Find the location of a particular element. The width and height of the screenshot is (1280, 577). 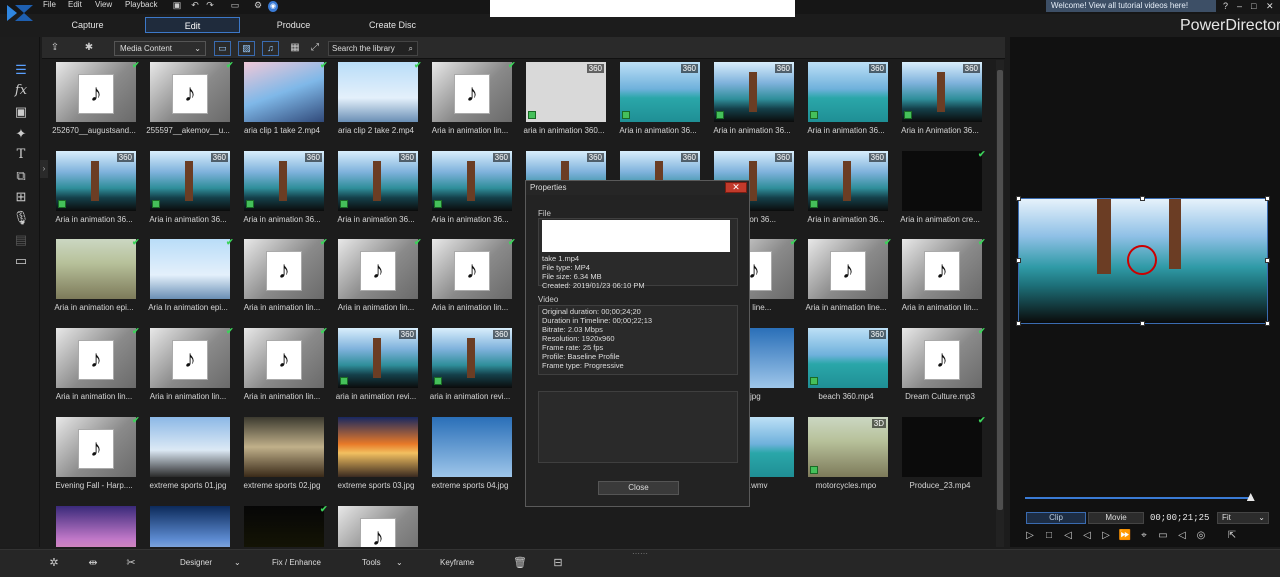

media-tile: ♪ is located at coordinates (371, 525).